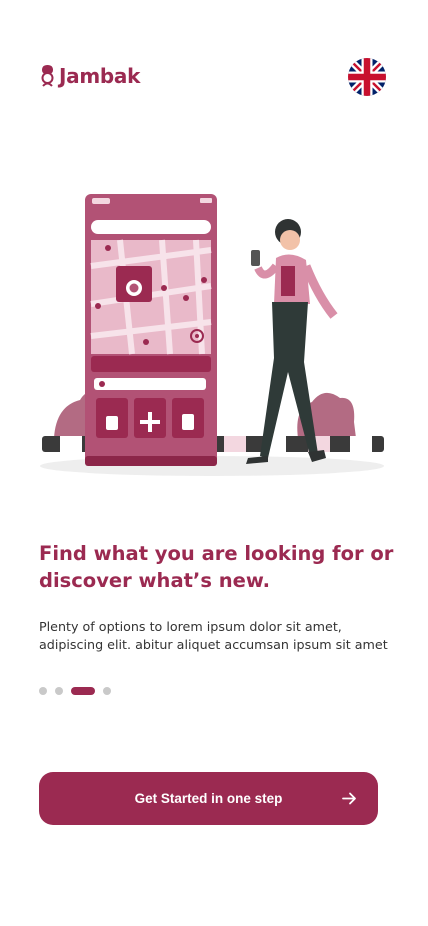  I want to click on brand-name: Jambak, so click(100, 76).